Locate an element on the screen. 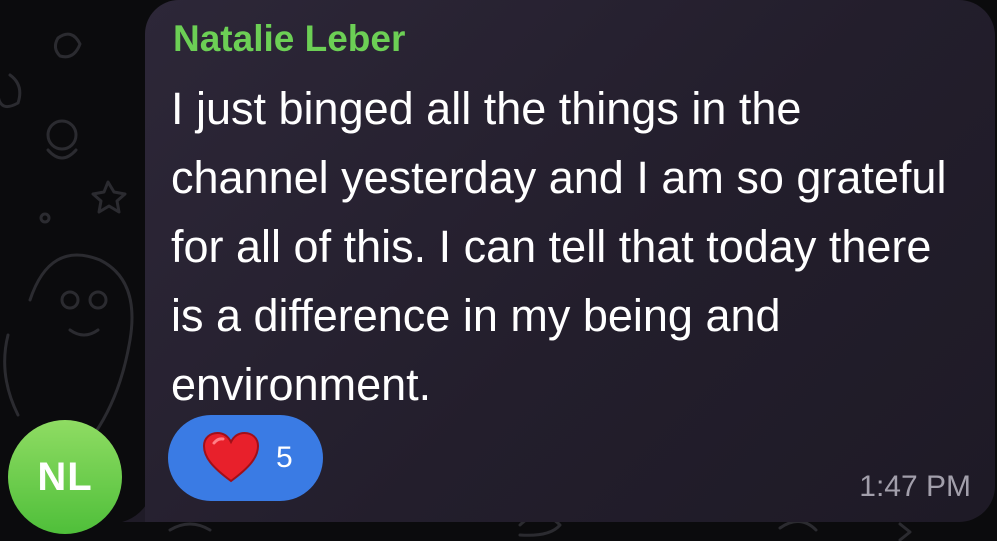 The height and width of the screenshot is (541, 997). sender-avatar: NL is located at coordinates (65, 477).